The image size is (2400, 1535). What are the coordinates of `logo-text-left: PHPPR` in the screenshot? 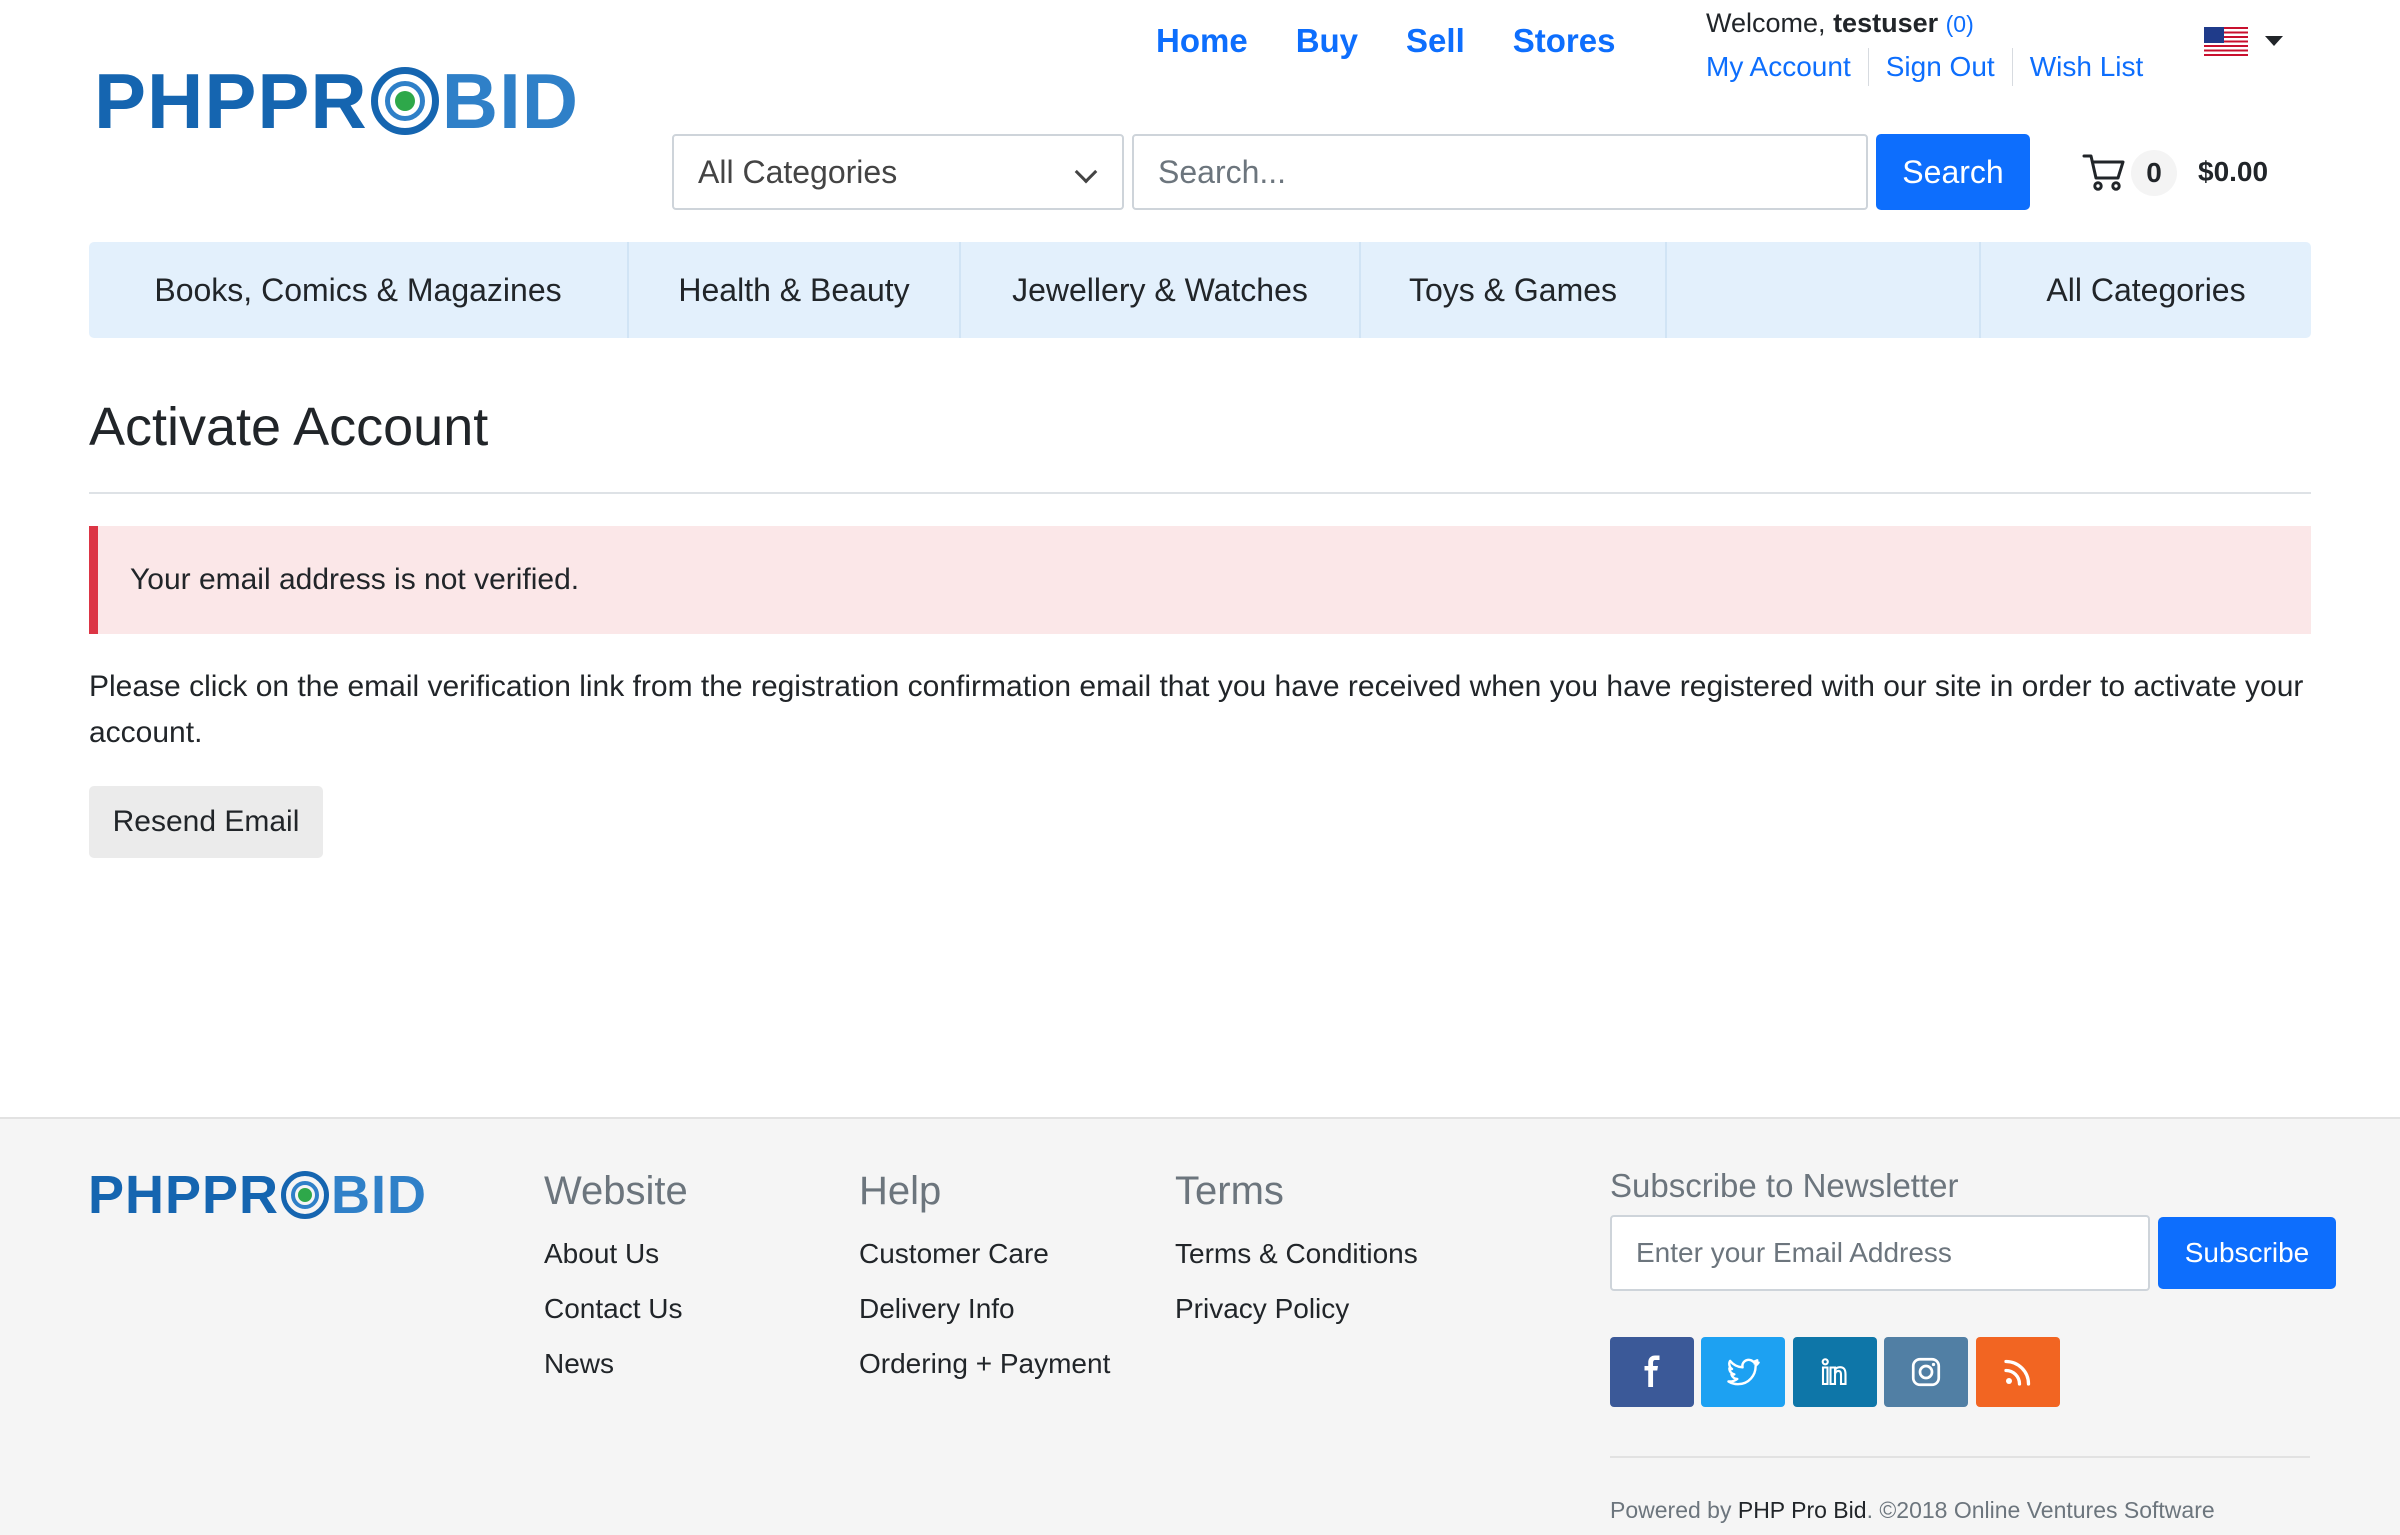 It's located at (231, 100).